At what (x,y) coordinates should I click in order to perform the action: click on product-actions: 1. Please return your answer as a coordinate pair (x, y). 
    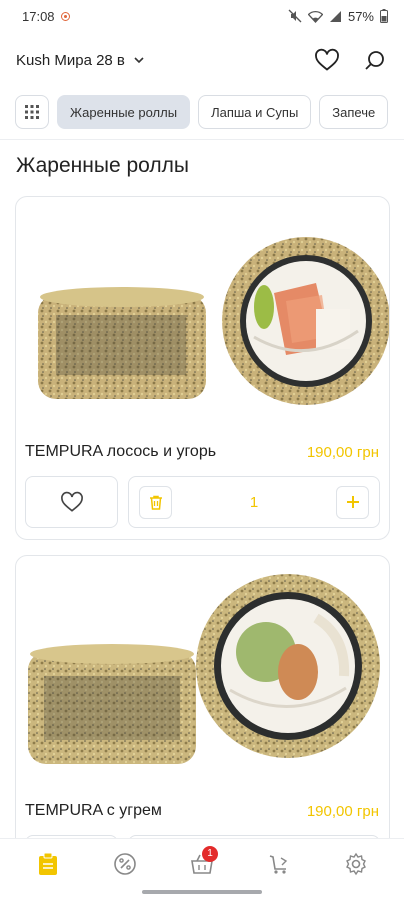
    Looking at the image, I should click on (202, 502).